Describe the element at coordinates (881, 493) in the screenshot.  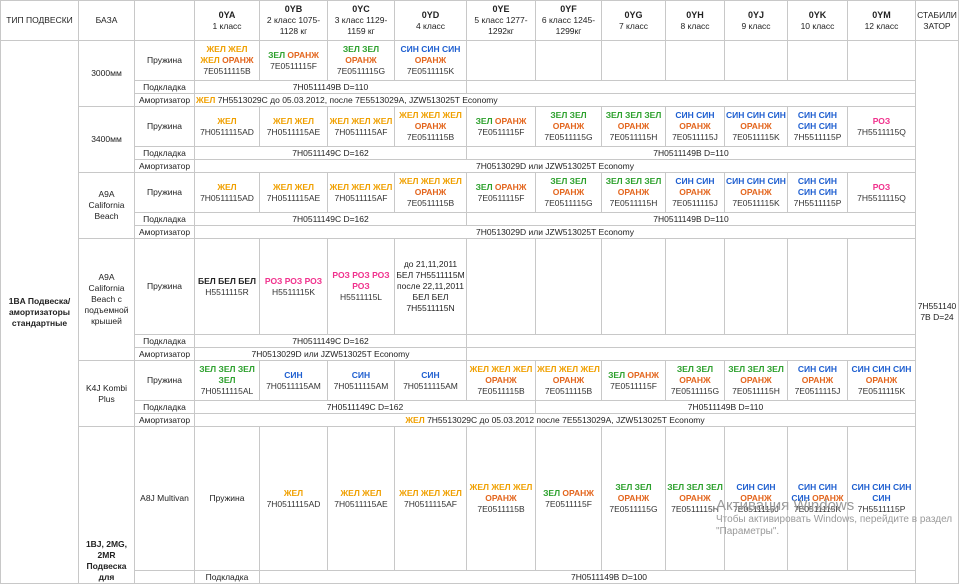
I see `spring-marking: СИН СИН СИН СИН` at that location.